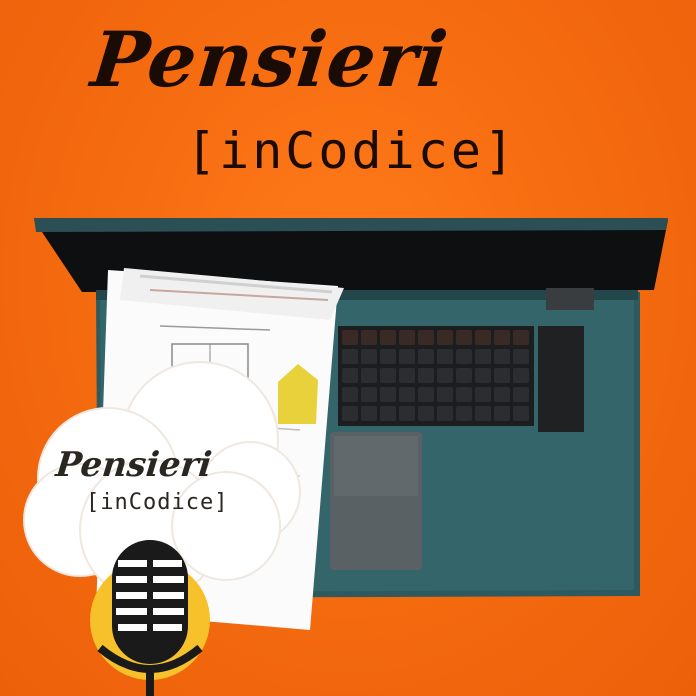 This screenshot has height=696, width=696. What do you see at coordinates (561, 379) in the screenshot?
I see `numpad` at bounding box center [561, 379].